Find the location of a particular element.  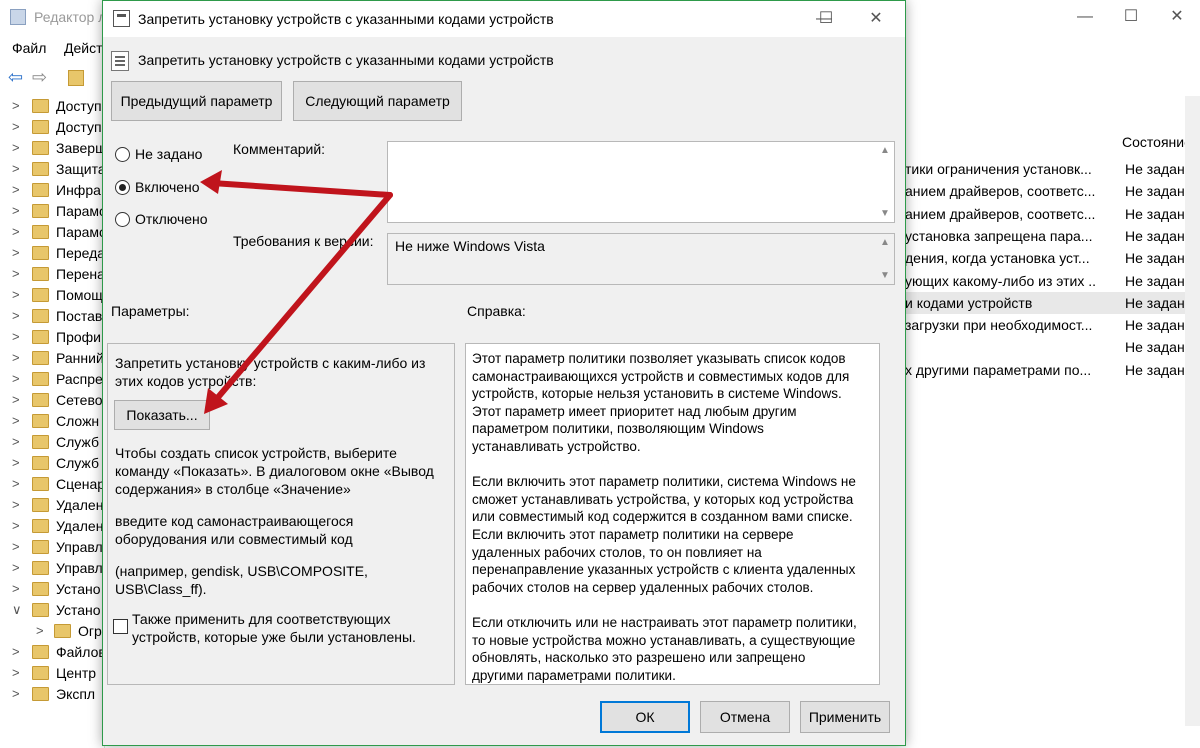

policy-row: установка запрещена пара... Не задана is located at coordinates (1048, 236).